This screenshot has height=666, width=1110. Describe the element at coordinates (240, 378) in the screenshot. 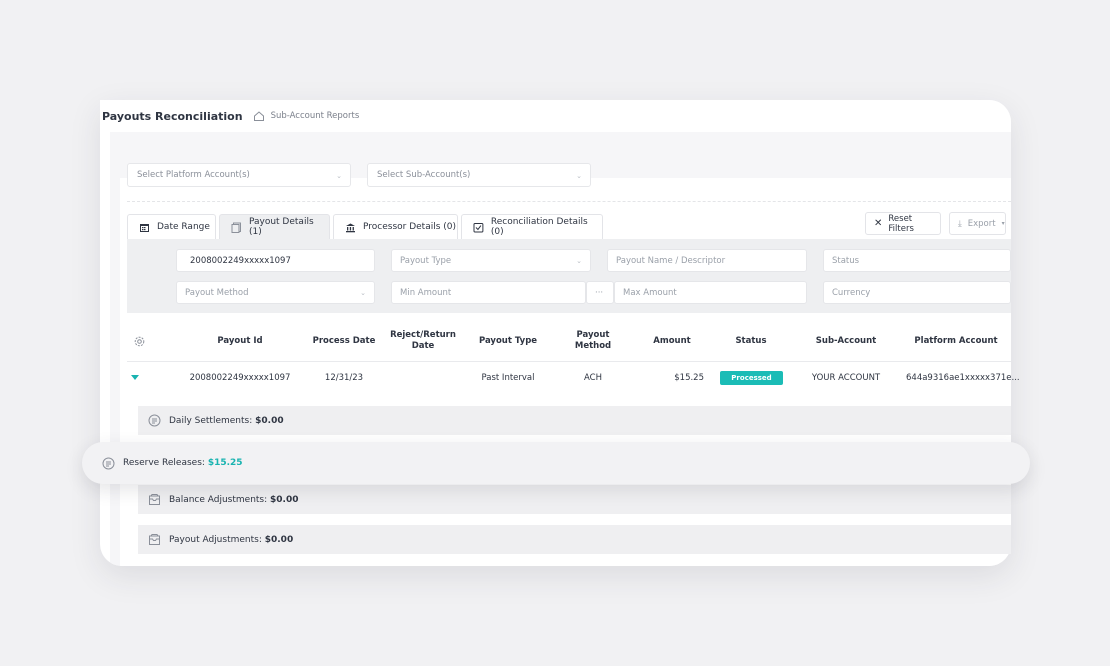

I see `cell-payout-id: 2008002249xxxxx1097` at that location.